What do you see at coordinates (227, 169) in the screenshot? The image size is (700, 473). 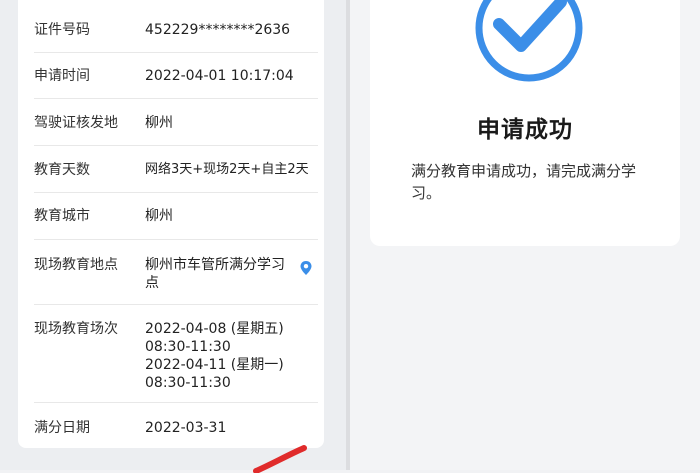 I see `detail-value: 网络3天+现场2天+自主2天` at bounding box center [227, 169].